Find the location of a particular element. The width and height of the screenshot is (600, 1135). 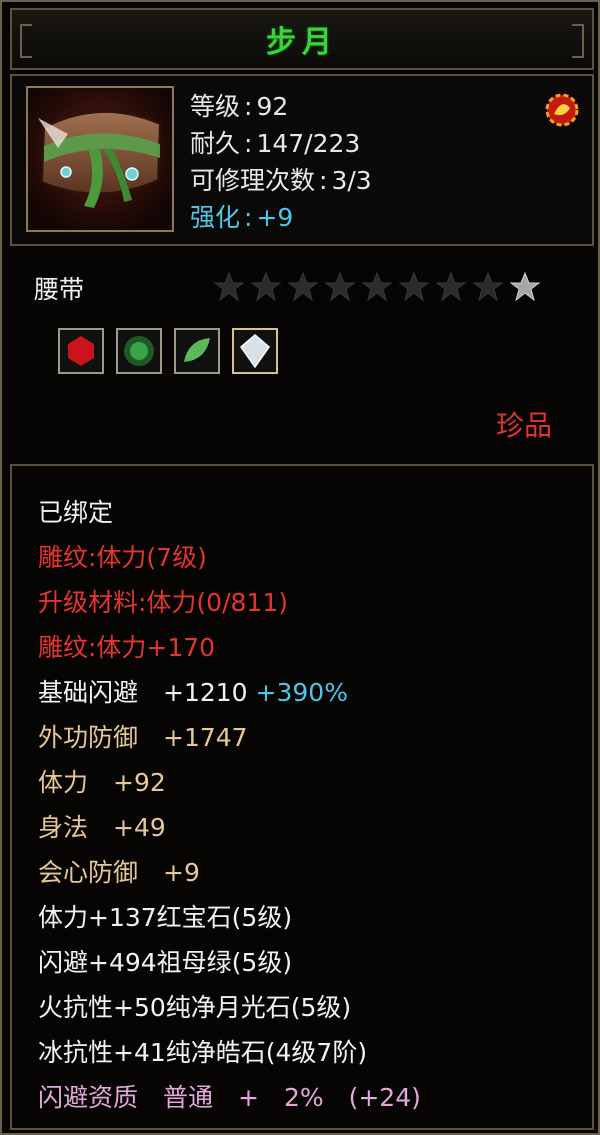

gem-slots is located at coordinates (168, 351).